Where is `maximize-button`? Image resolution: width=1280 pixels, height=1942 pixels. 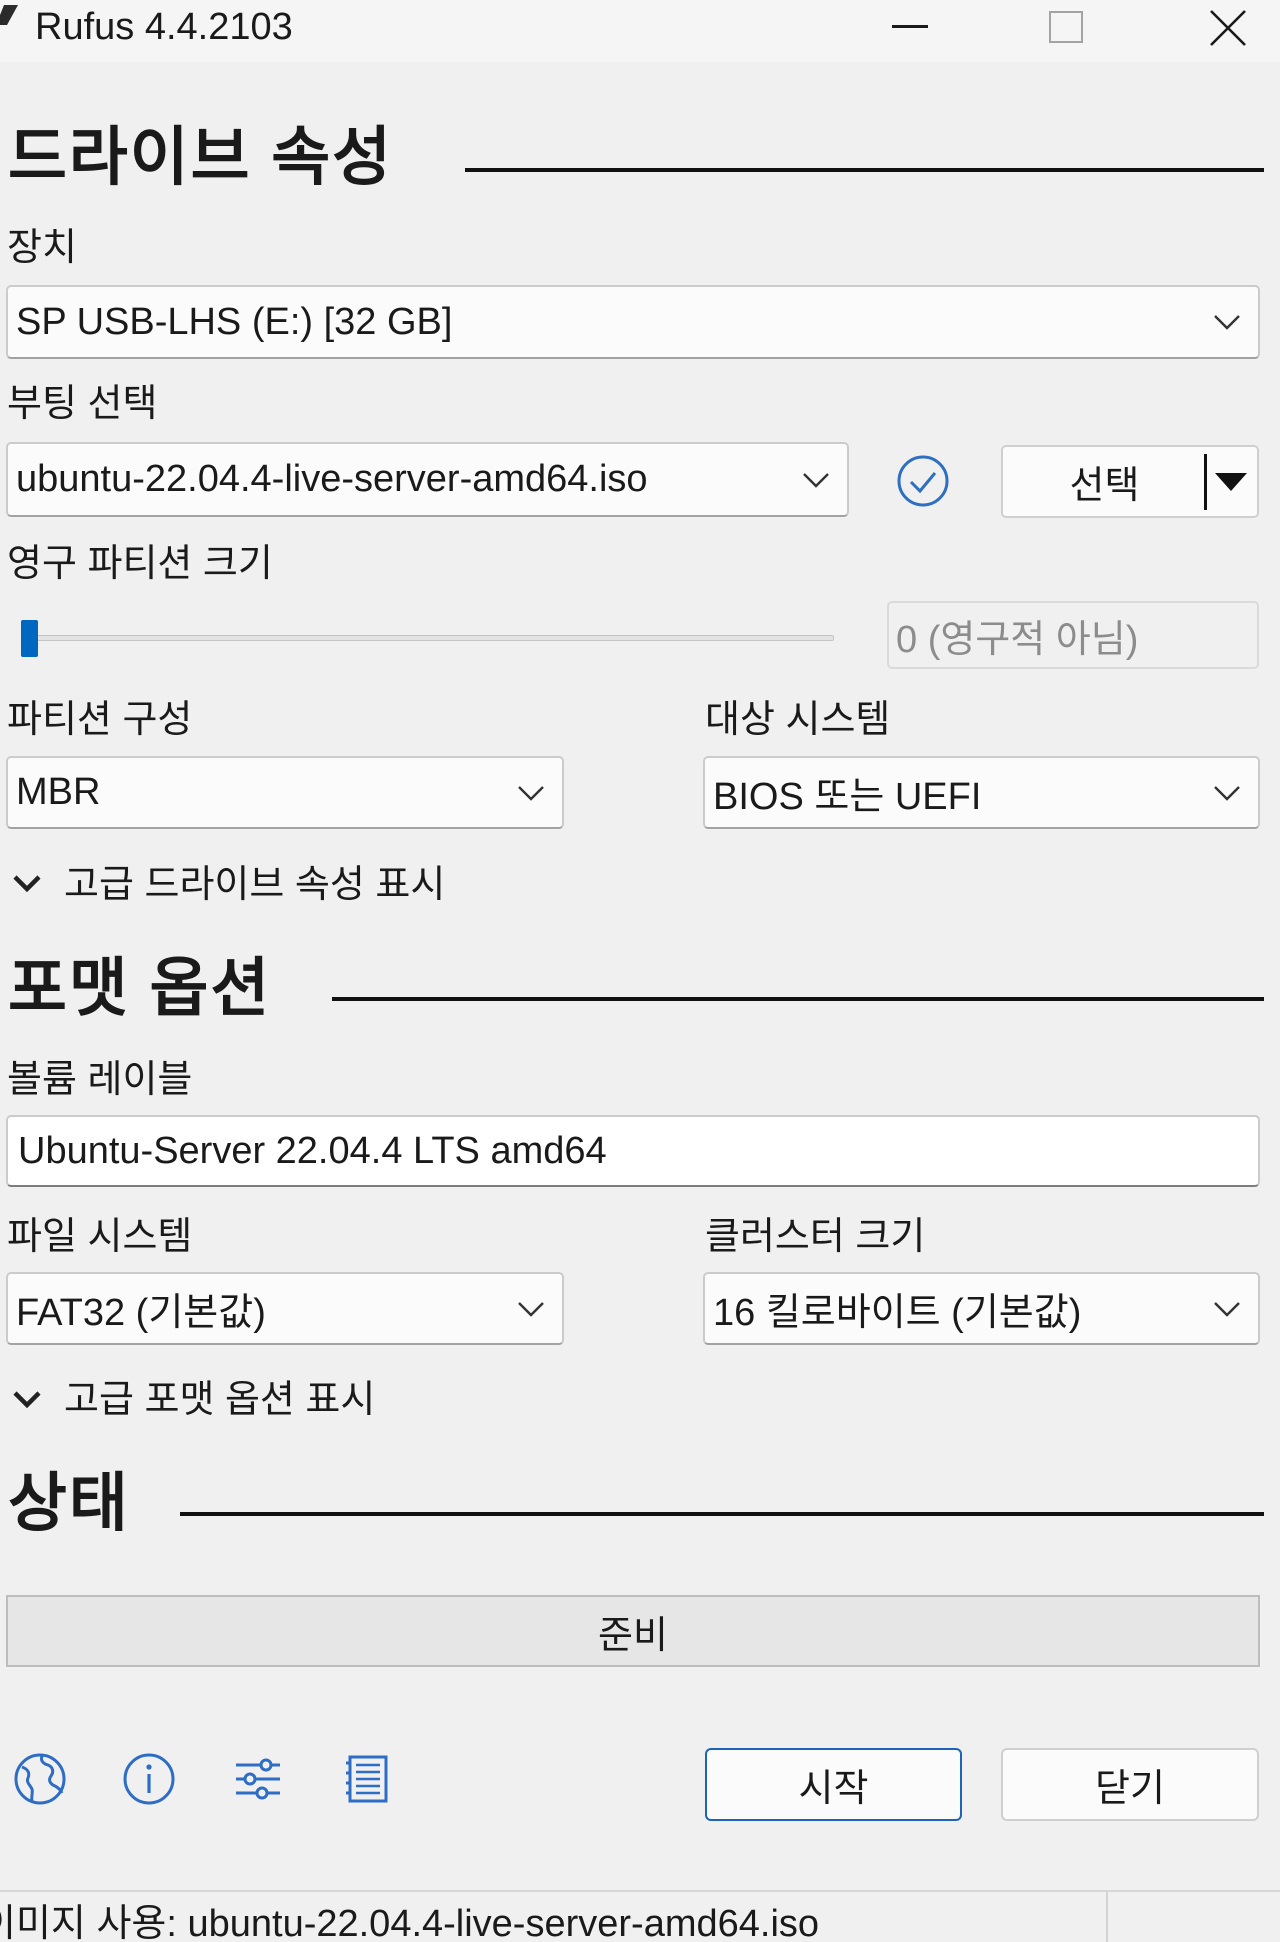 maximize-button is located at coordinates (1066, 27).